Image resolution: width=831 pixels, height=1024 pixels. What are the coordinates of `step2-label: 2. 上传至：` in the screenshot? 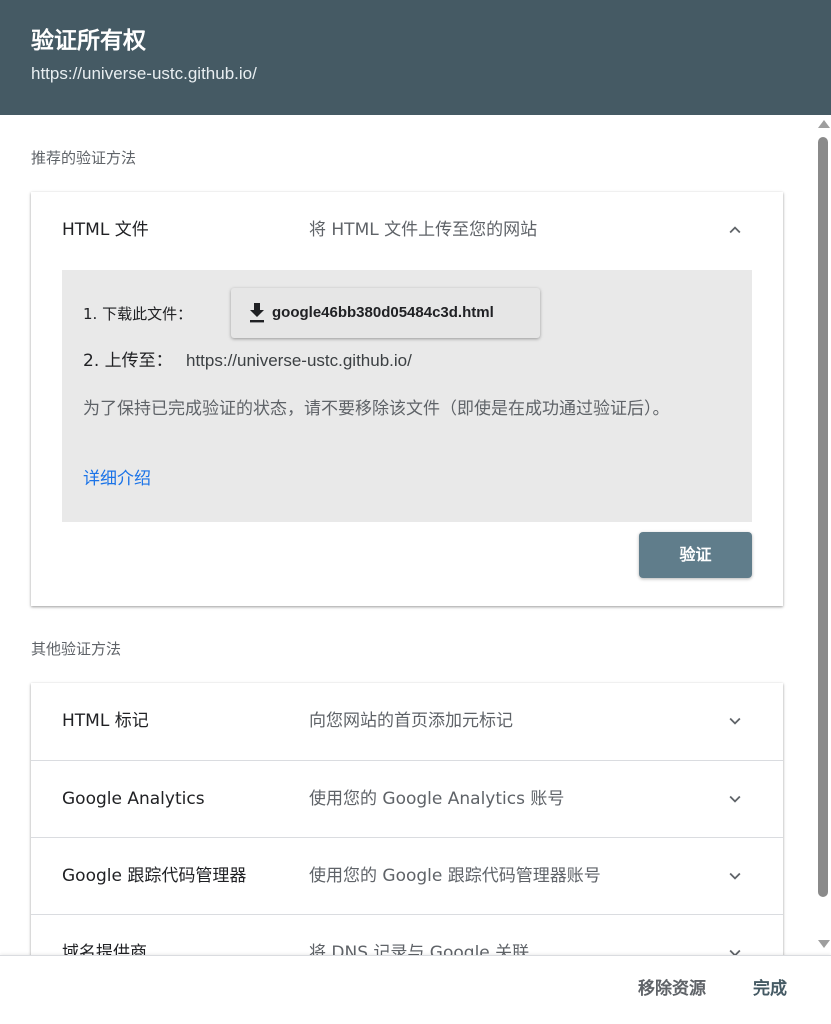 It's located at (128, 361).